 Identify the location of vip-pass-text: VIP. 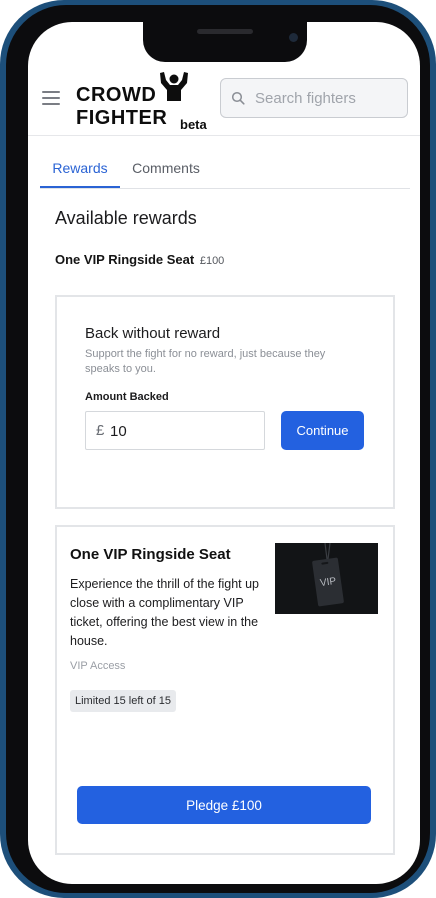
(328, 582).